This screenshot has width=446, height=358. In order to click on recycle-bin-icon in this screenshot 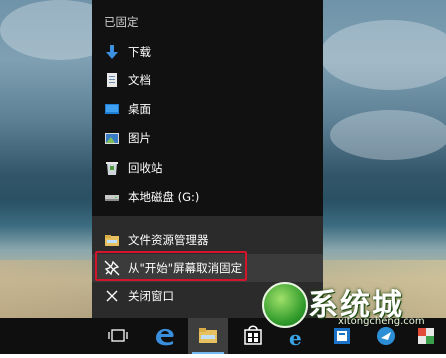, I will do `click(112, 168)`.